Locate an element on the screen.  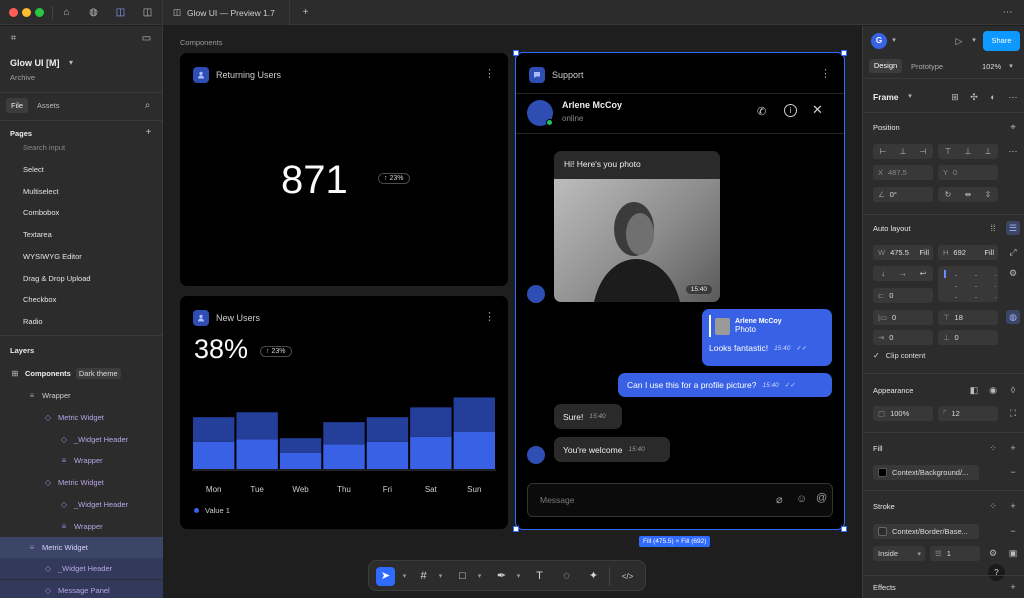
remove-stroke-minus-icon: − is located at coordinates (1013, 531).